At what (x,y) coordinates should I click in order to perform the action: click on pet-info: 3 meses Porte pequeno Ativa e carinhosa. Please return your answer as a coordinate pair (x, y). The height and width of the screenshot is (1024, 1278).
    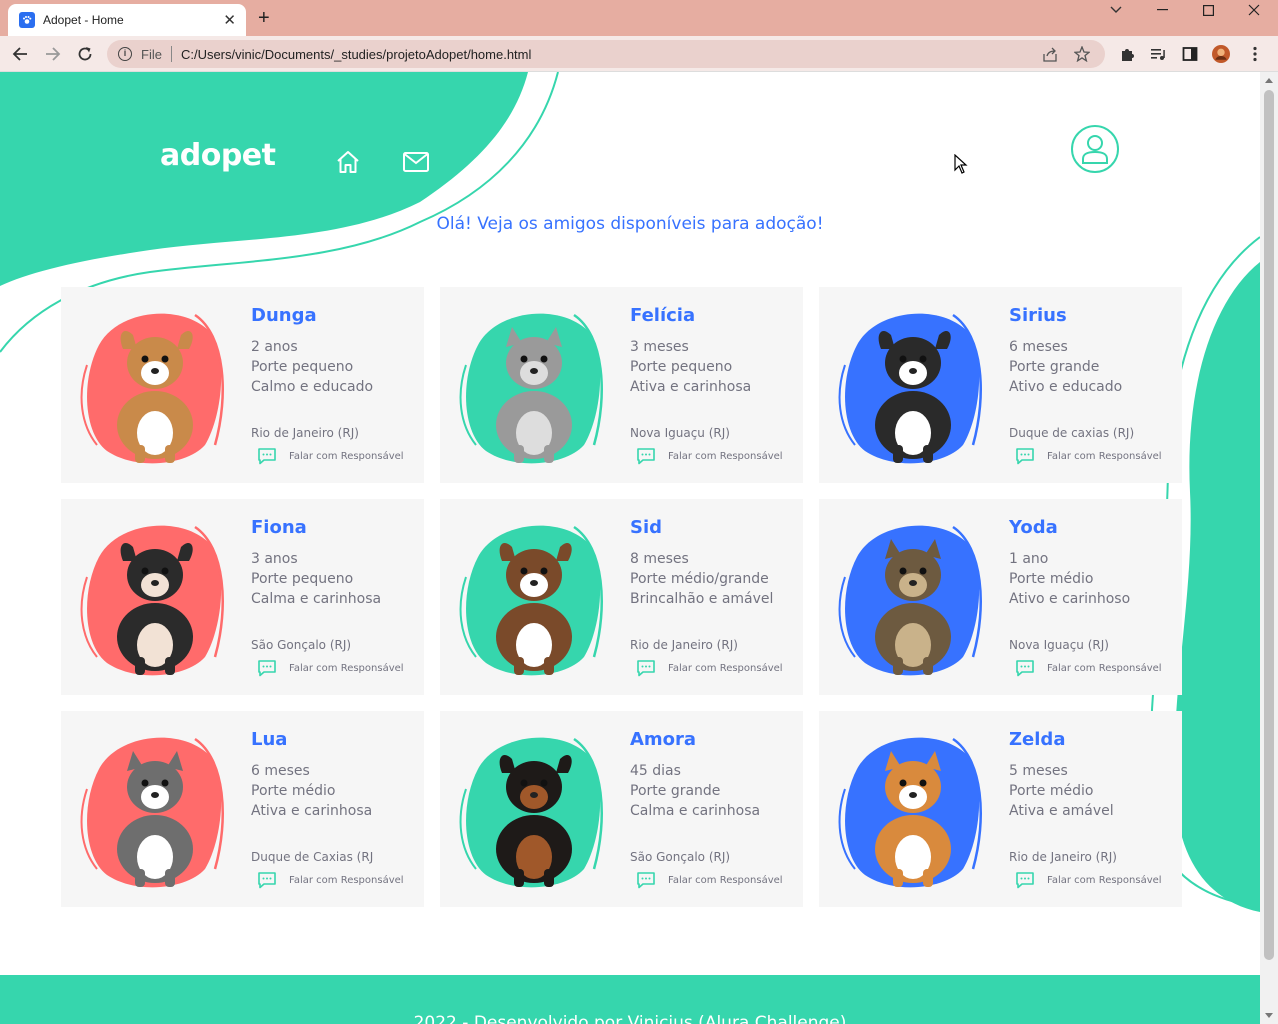
    Looking at the image, I should click on (690, 367).